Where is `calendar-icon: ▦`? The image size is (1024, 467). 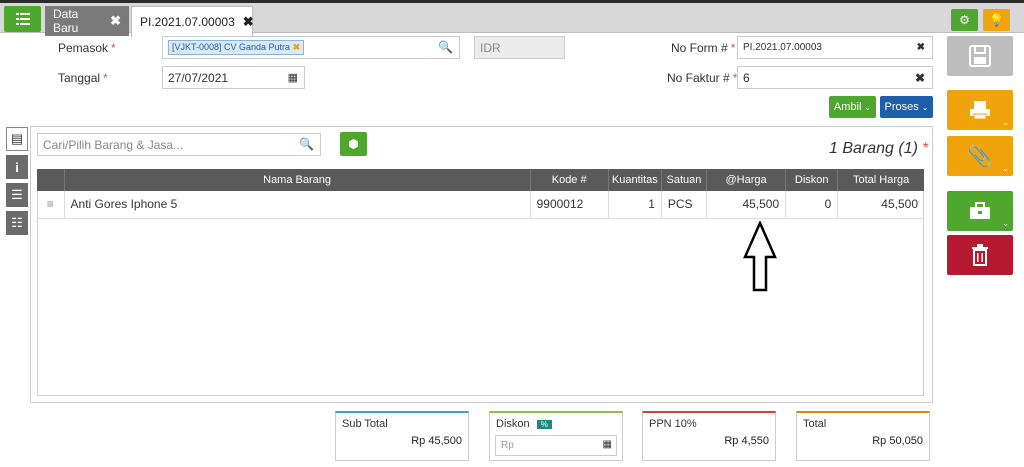 calendar-icon: ▦ is located at coordinates (293, 77).